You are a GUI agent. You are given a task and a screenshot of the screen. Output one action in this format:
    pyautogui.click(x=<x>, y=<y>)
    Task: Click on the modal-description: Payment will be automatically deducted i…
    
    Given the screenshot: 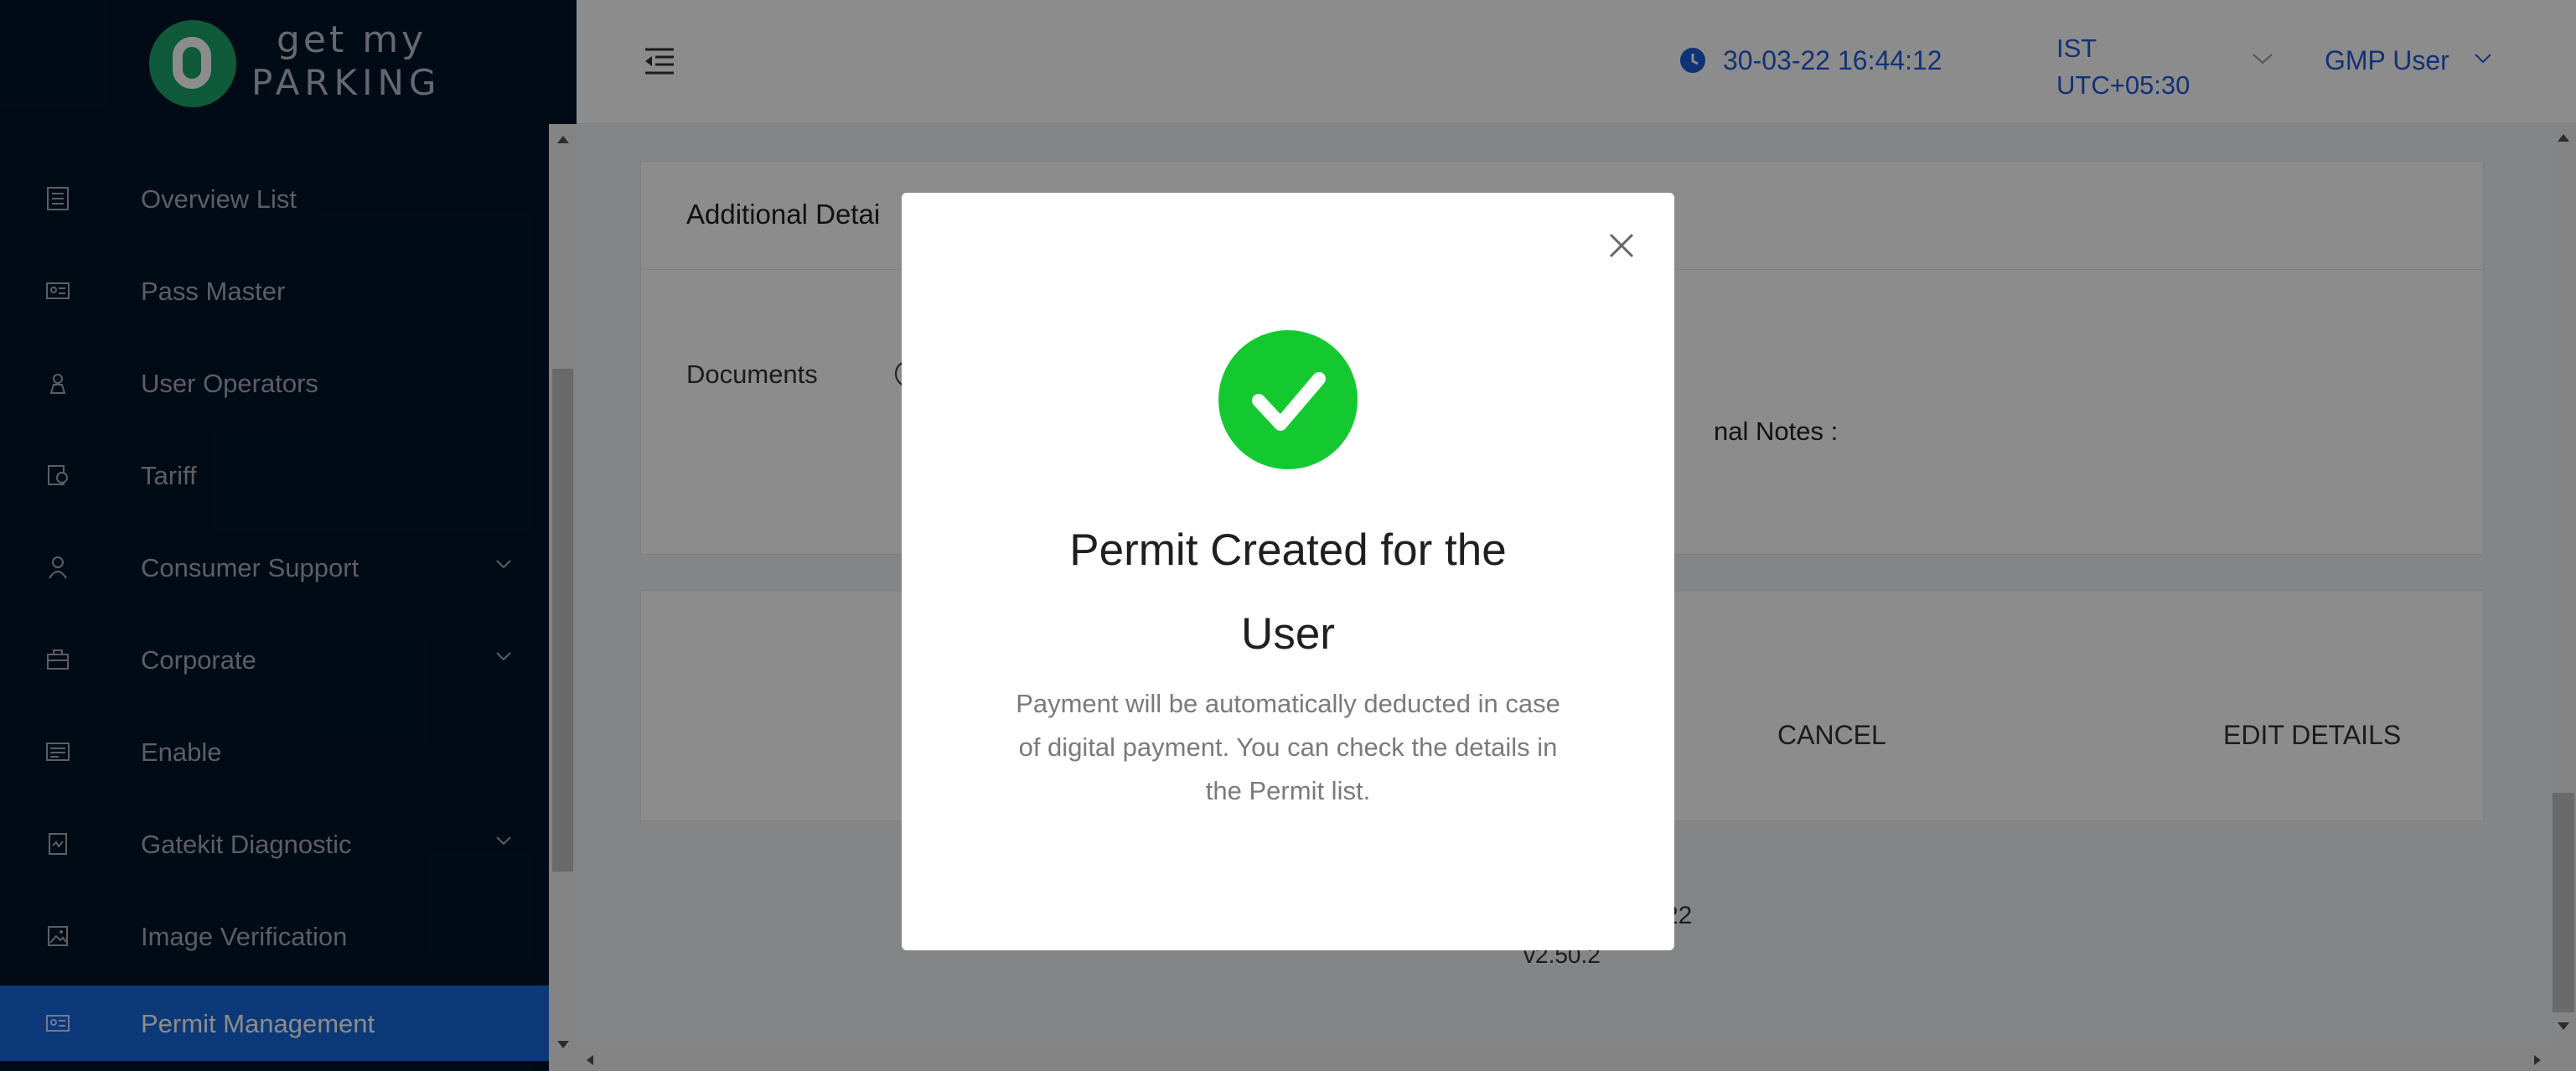 What is the action you would take?
    pyautogui.click(x=1288, y=747)
    